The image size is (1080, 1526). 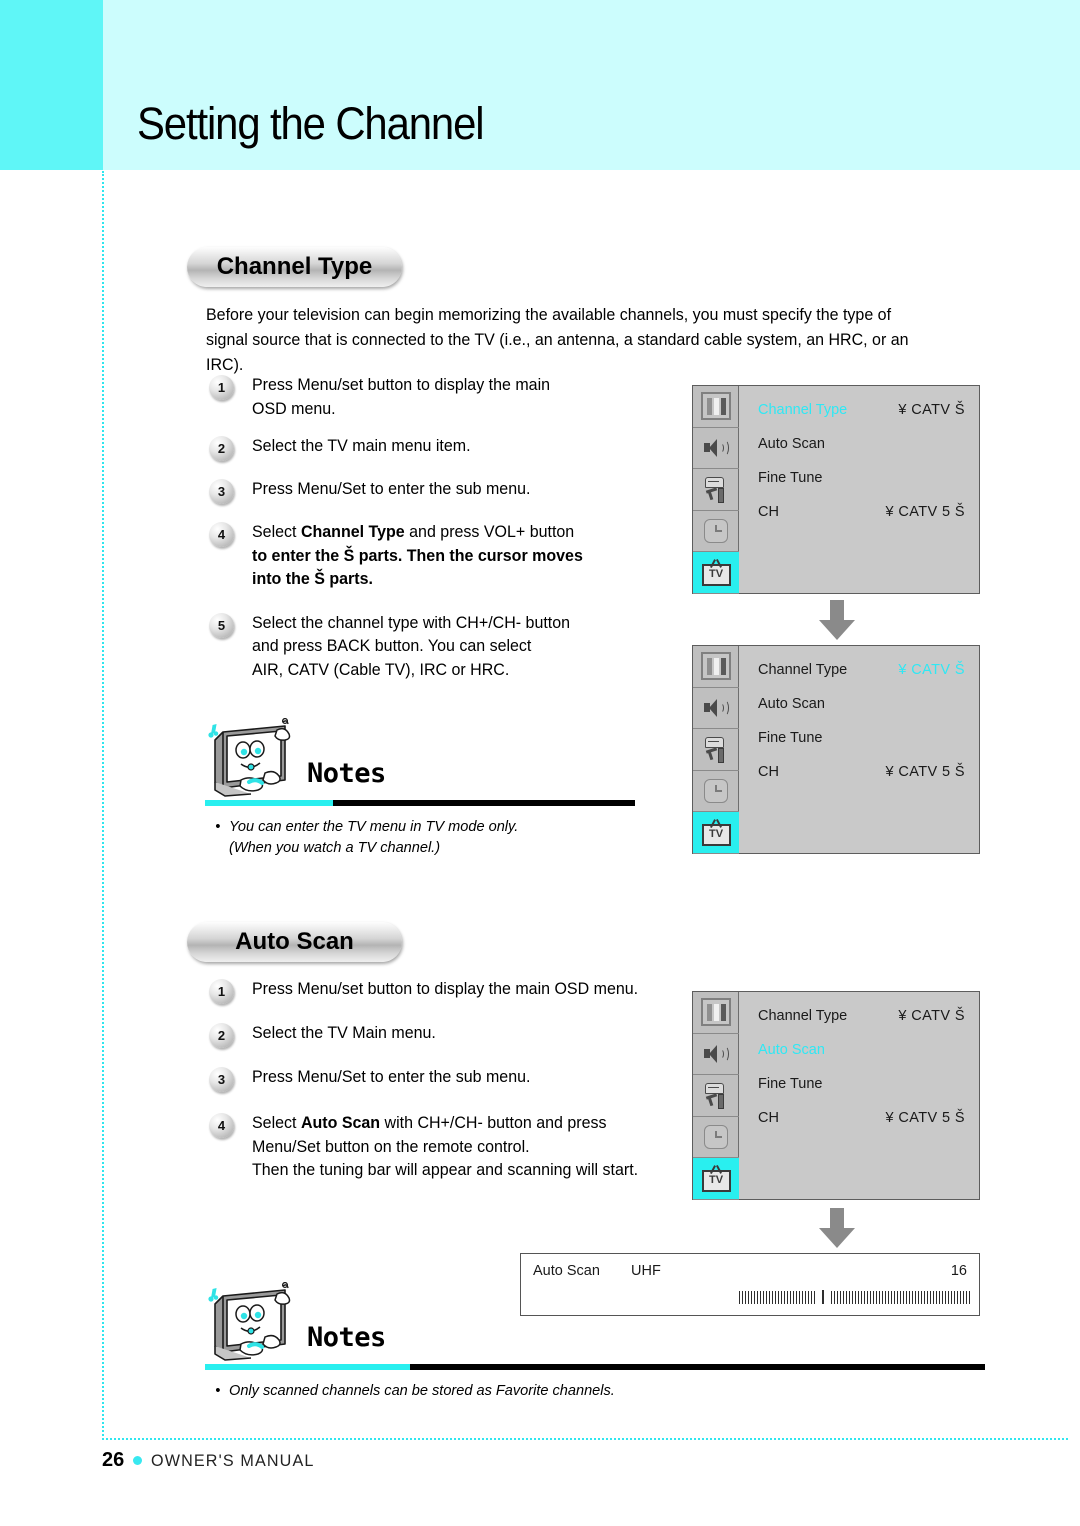 What do you see at coordinates (540, 85) in the screenshot?
I see `page-header-band: Setting the Channel` at bounding box center [540, 85].